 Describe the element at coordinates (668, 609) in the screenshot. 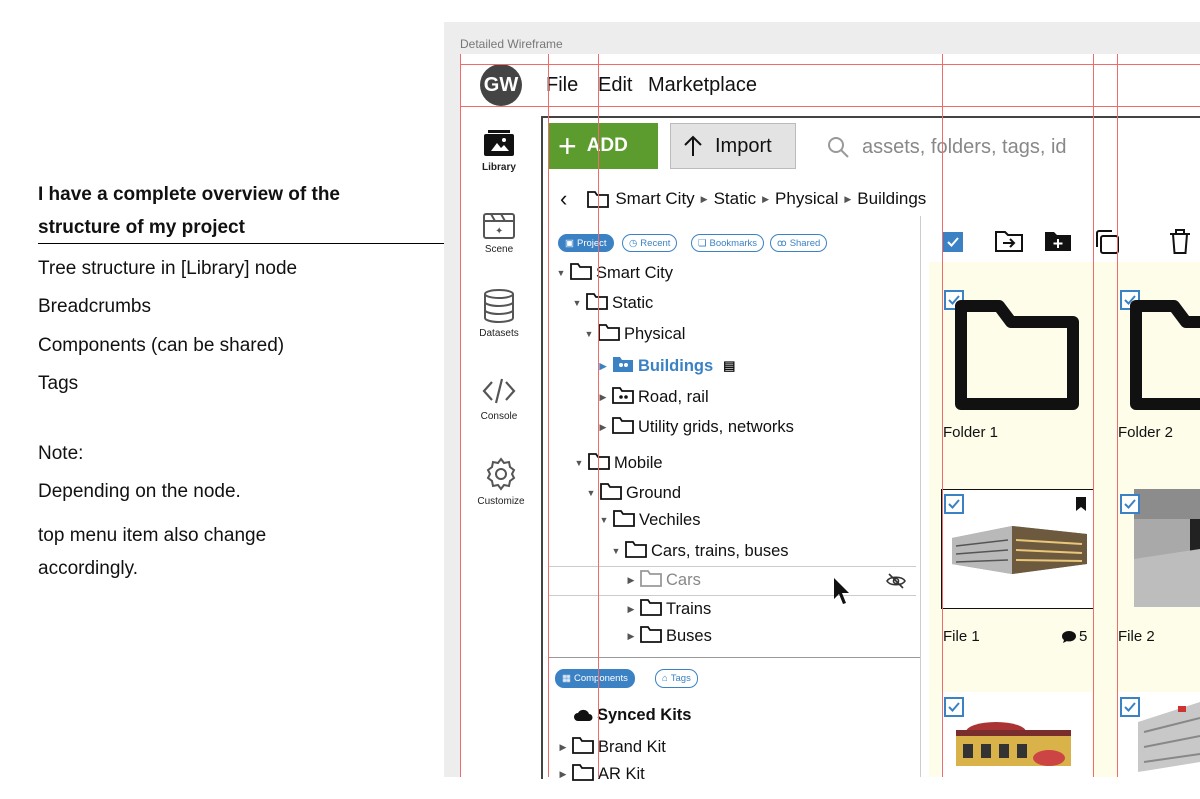

I see `tree-item-trains: ▶ Trains` at that location.